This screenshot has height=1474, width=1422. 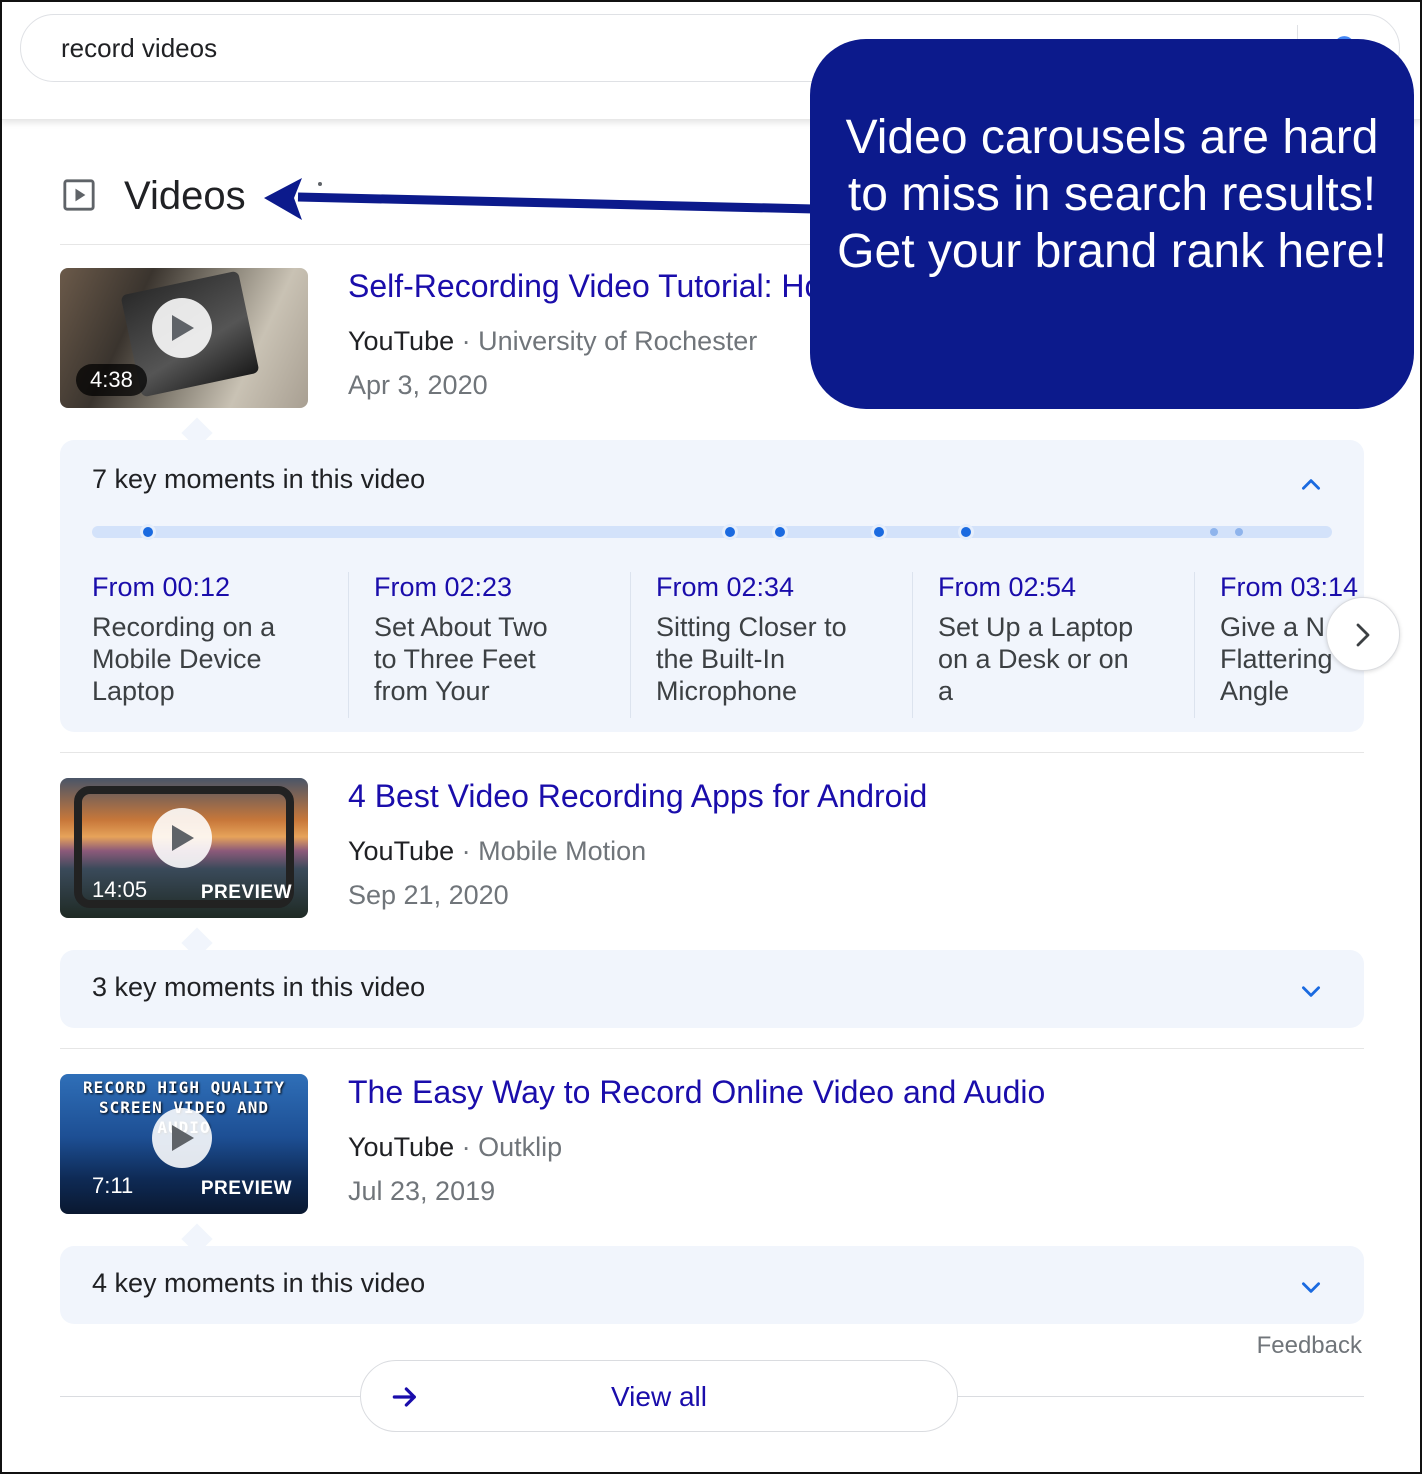 What do you see at coordinates (422, 1191) in the screenshot?
I see `video-date: Jul 23, 2019` at bounding box center [422, 1191].